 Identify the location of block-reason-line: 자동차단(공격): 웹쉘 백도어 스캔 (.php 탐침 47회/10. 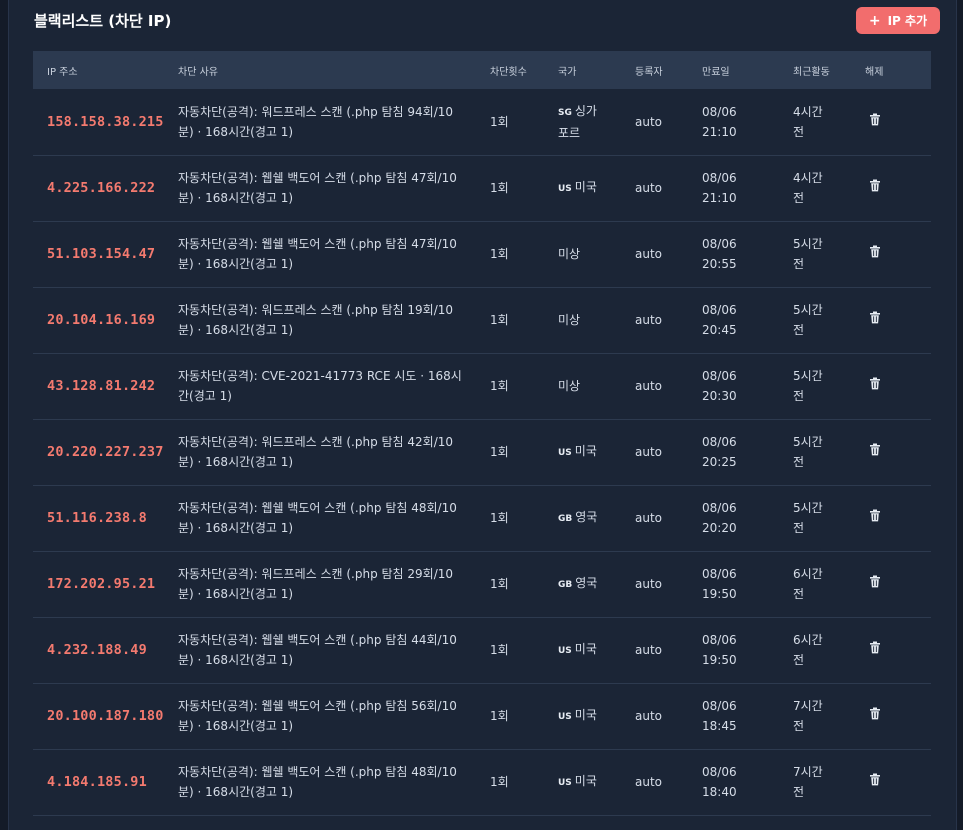
(317, 244).